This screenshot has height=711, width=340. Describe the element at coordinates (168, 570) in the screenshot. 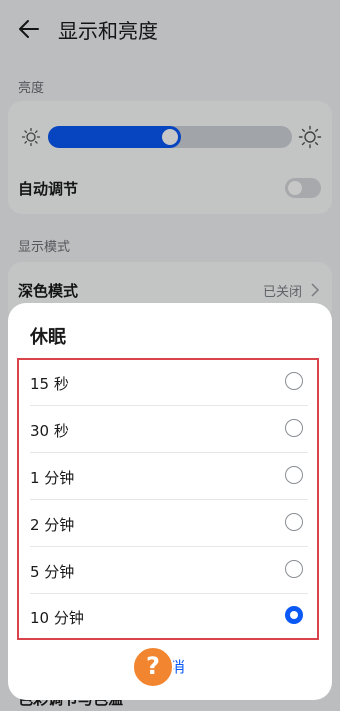

I see `option-5min: 5 分钟` at that location.